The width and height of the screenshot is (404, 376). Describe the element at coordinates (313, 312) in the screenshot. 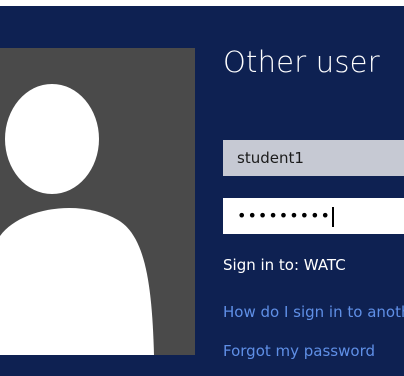

I see `sign-in-other-domain-link: How do I sign in to another domain?` at that location.